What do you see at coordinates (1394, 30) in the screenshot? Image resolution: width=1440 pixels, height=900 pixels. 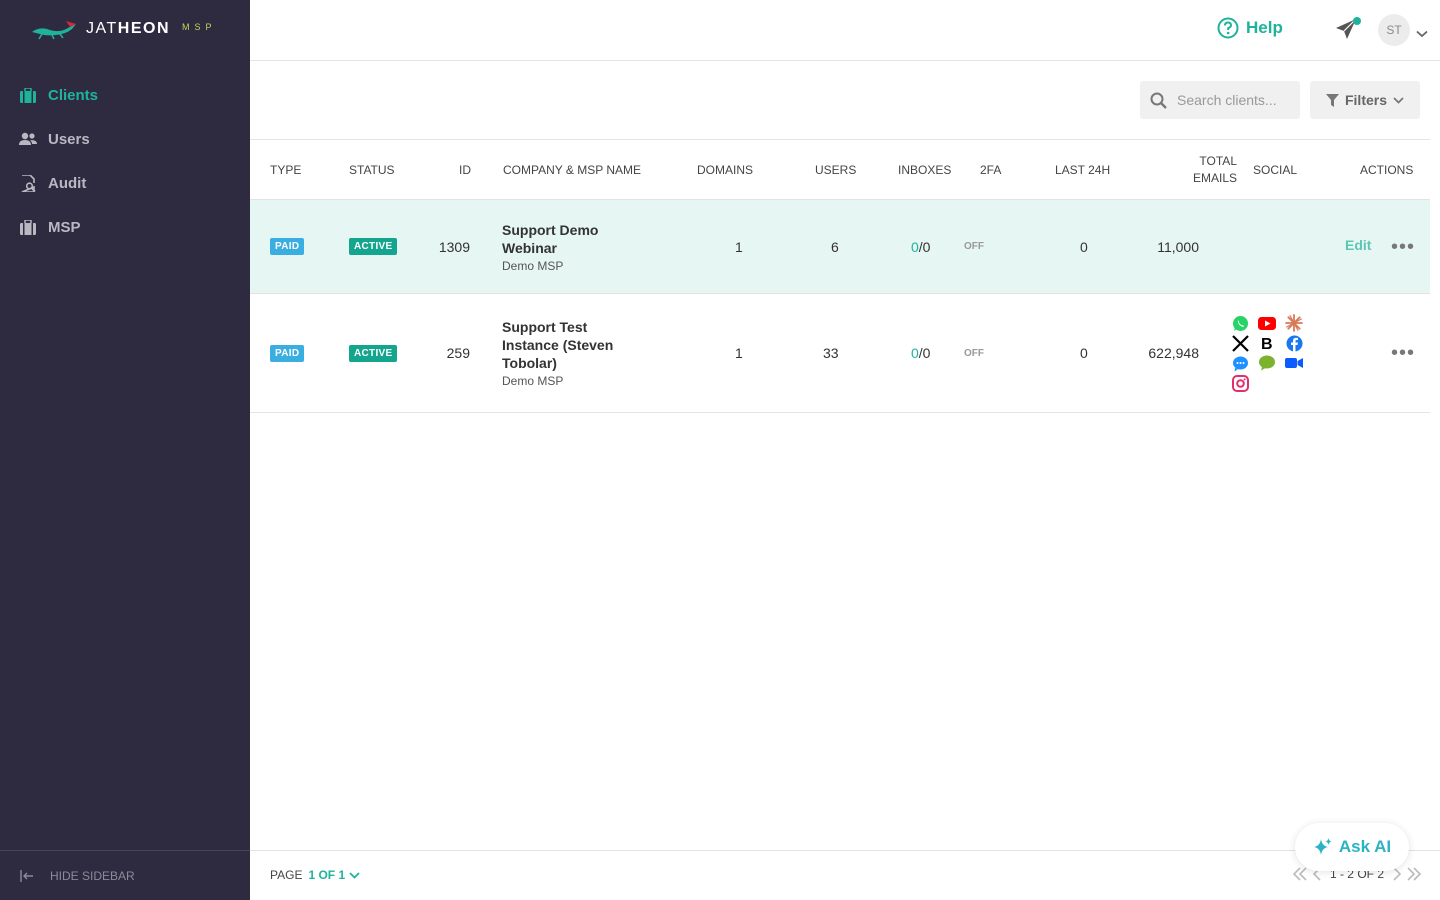 I see `avatar: ST` at bounding box center [1394, 30].